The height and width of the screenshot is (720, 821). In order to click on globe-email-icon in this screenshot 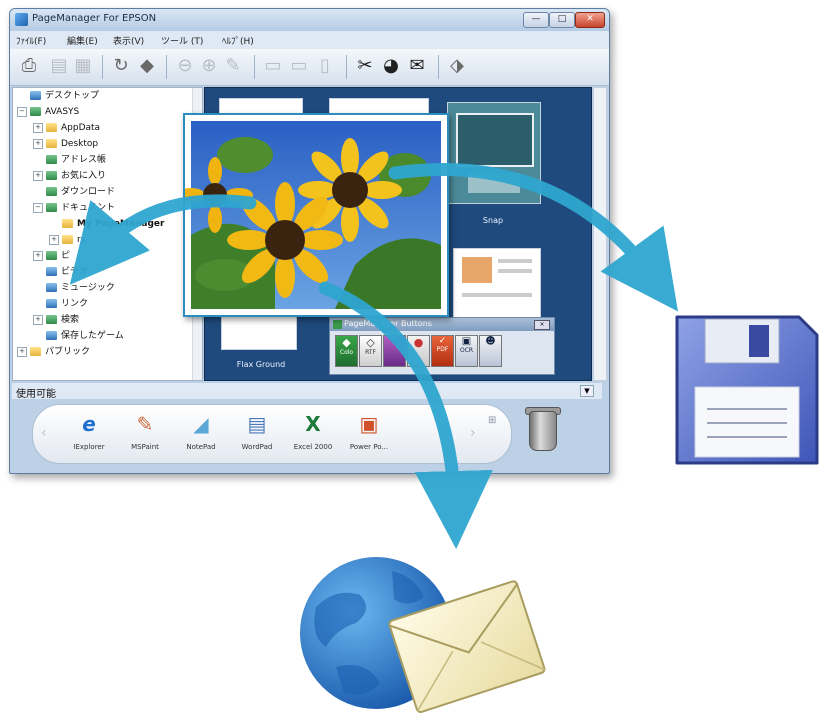, I will do `click(423, 635)`.